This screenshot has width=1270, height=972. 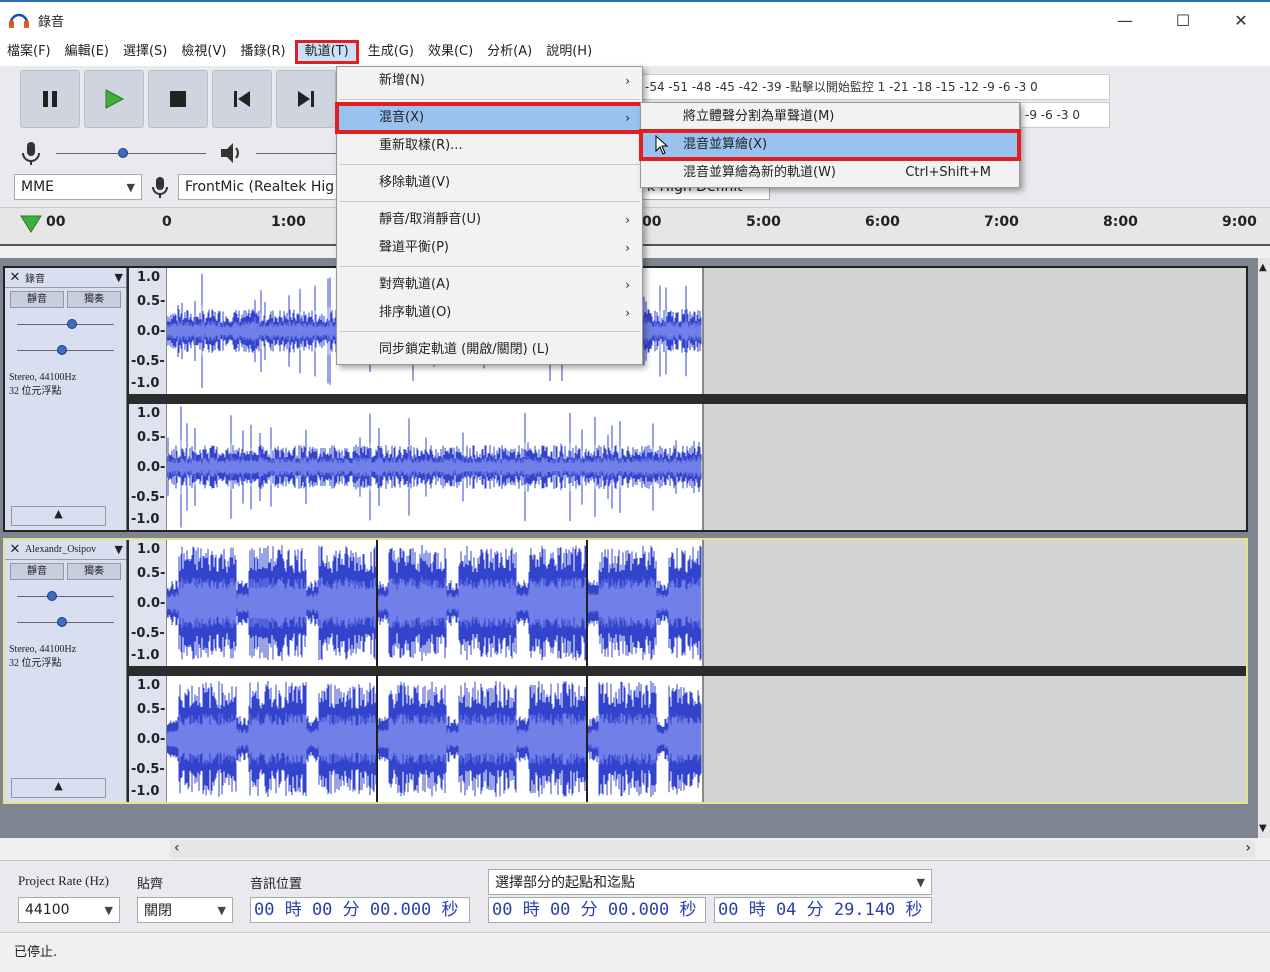 I want to click on project-rate-value: 44100, so click(x=47, y=910).